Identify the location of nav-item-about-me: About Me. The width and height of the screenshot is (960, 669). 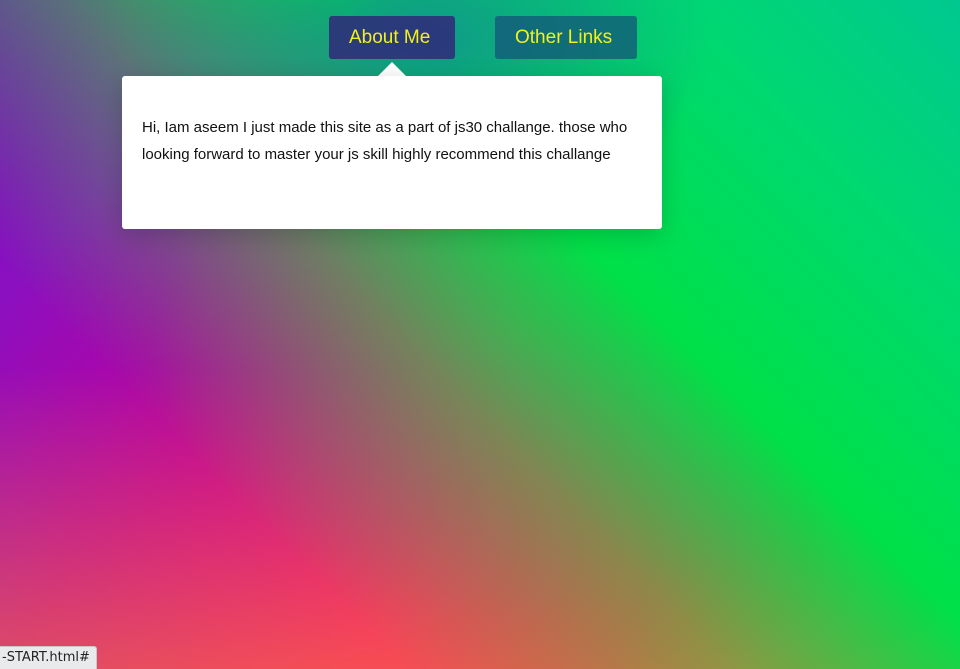
(392, 37).